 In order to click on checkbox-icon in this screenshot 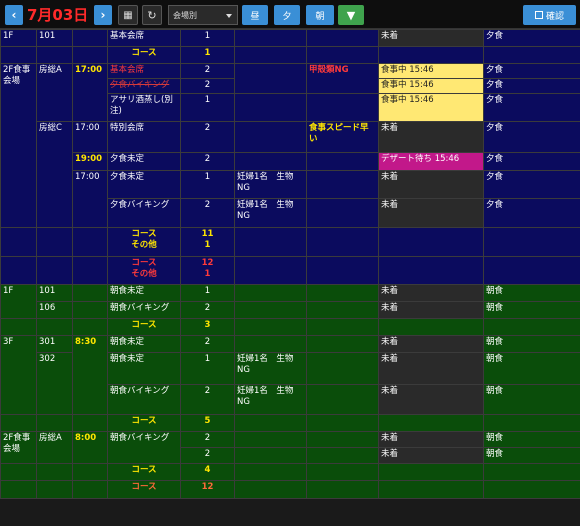, I will do `click(538, 15)`.